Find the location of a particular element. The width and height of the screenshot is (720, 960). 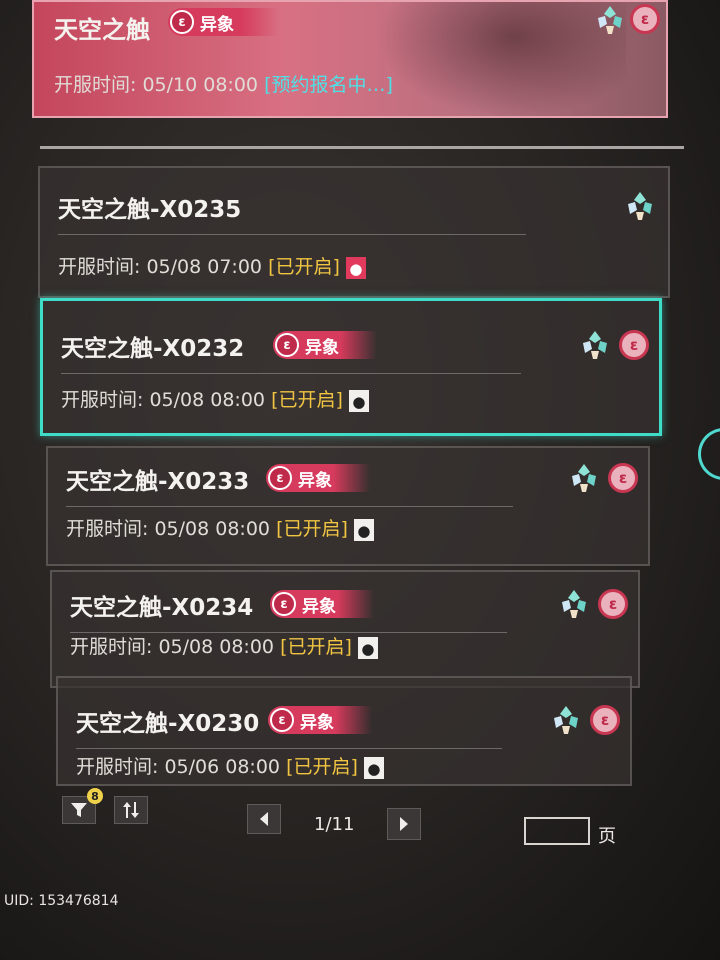

open-time: 开服时间: 05/08 07:00 [已开启] ● is located at coordinates (212, 265).